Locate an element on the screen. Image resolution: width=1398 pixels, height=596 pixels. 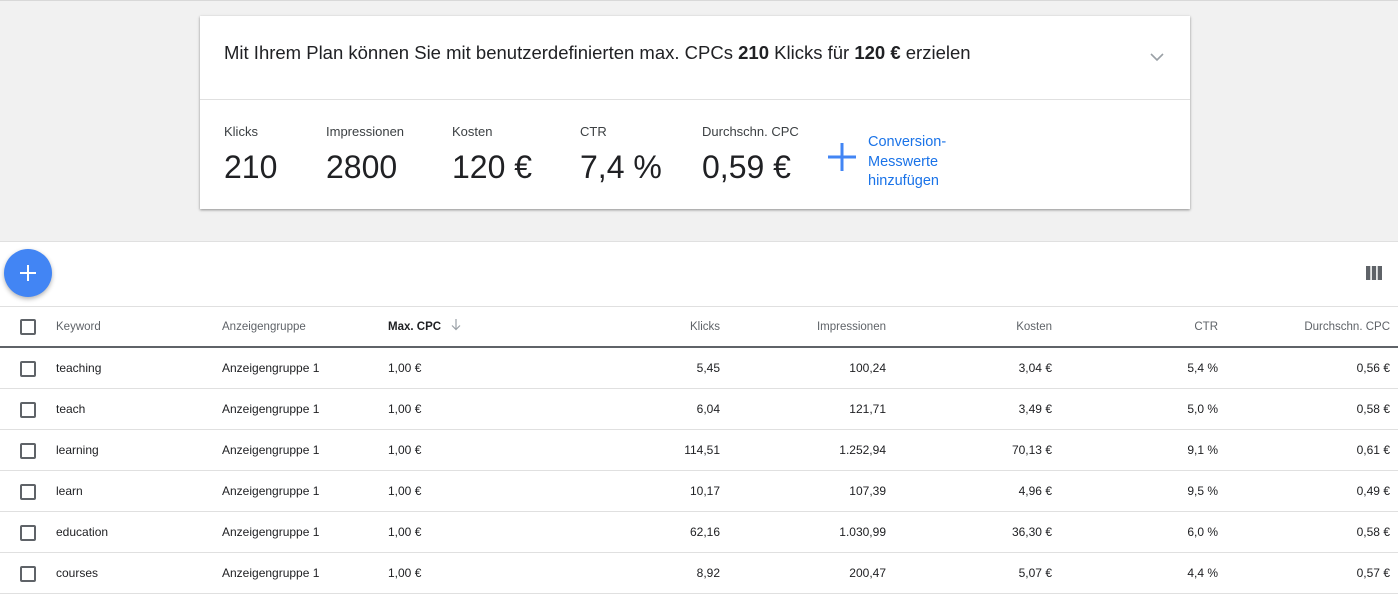
add-conversion-metrics-label: Conversion- Messwerte hinzufügen is located at coordinates (907, 161).